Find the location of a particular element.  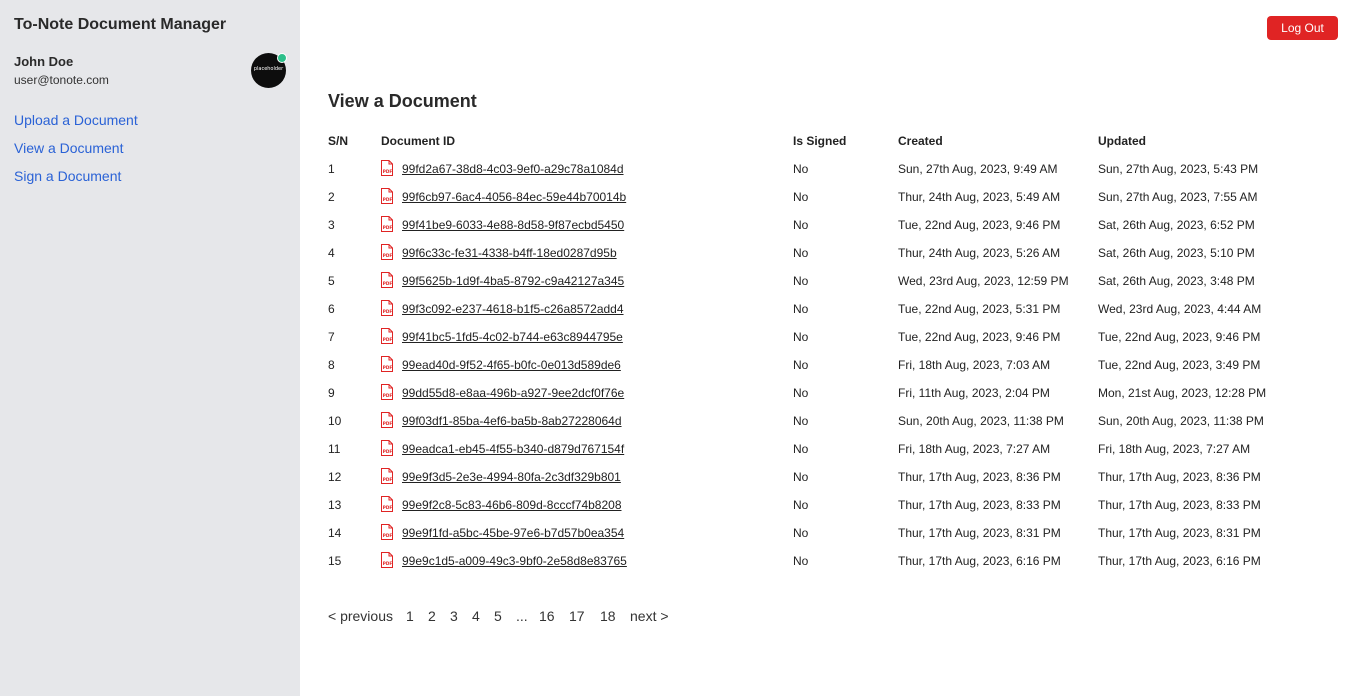

updated-date: Tue, 22nd Aug, 2023, 9:46 PM is located at coordinates (1179, 337).